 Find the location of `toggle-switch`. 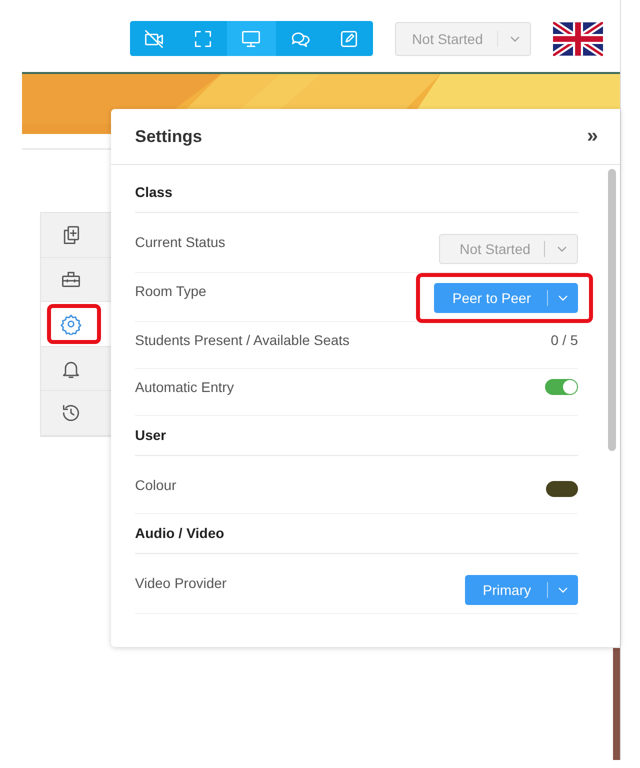

toggle-switch is located at coordinates (561, 387).